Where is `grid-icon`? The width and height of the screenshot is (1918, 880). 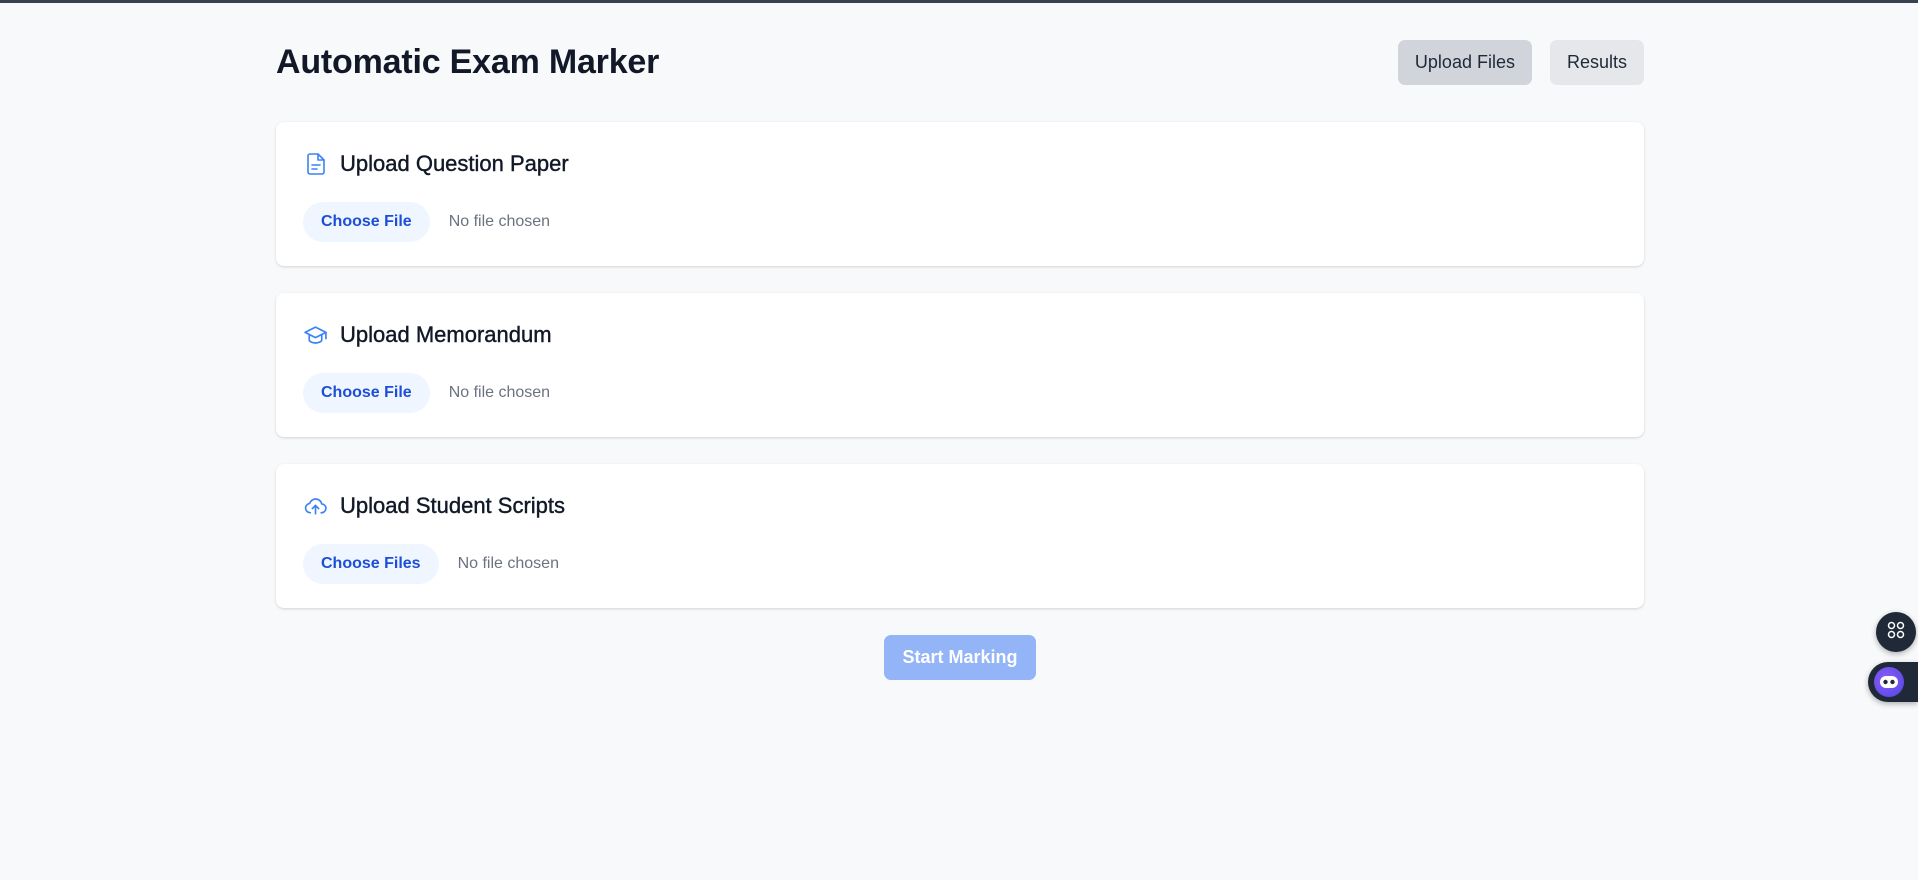
grid-icon is located at coordinates (1896, 632).